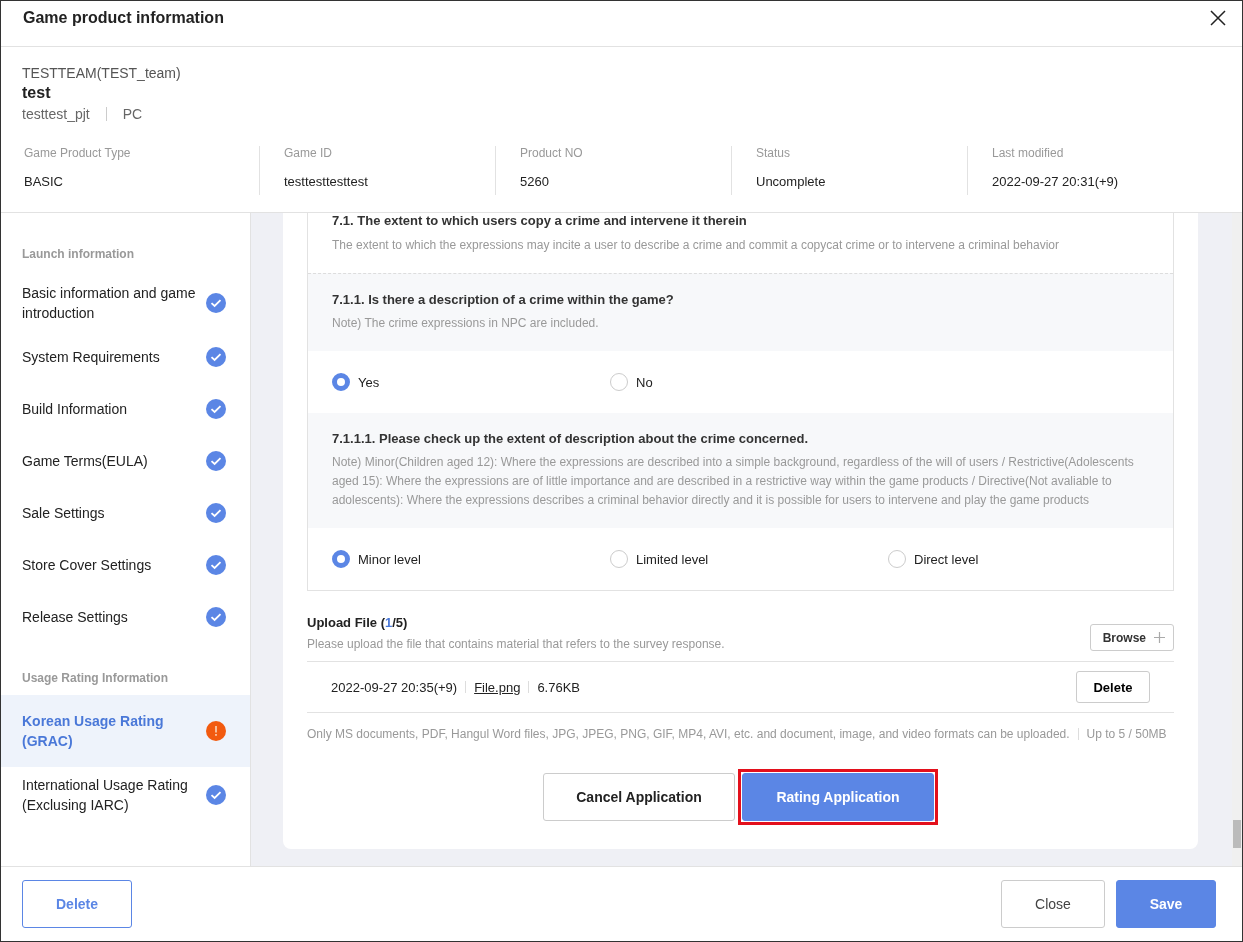 This screenshot has height=942, width=1243. Describe the element at coordinates (749, 382) in the screenshot. I see `radio-option: No` at that location.